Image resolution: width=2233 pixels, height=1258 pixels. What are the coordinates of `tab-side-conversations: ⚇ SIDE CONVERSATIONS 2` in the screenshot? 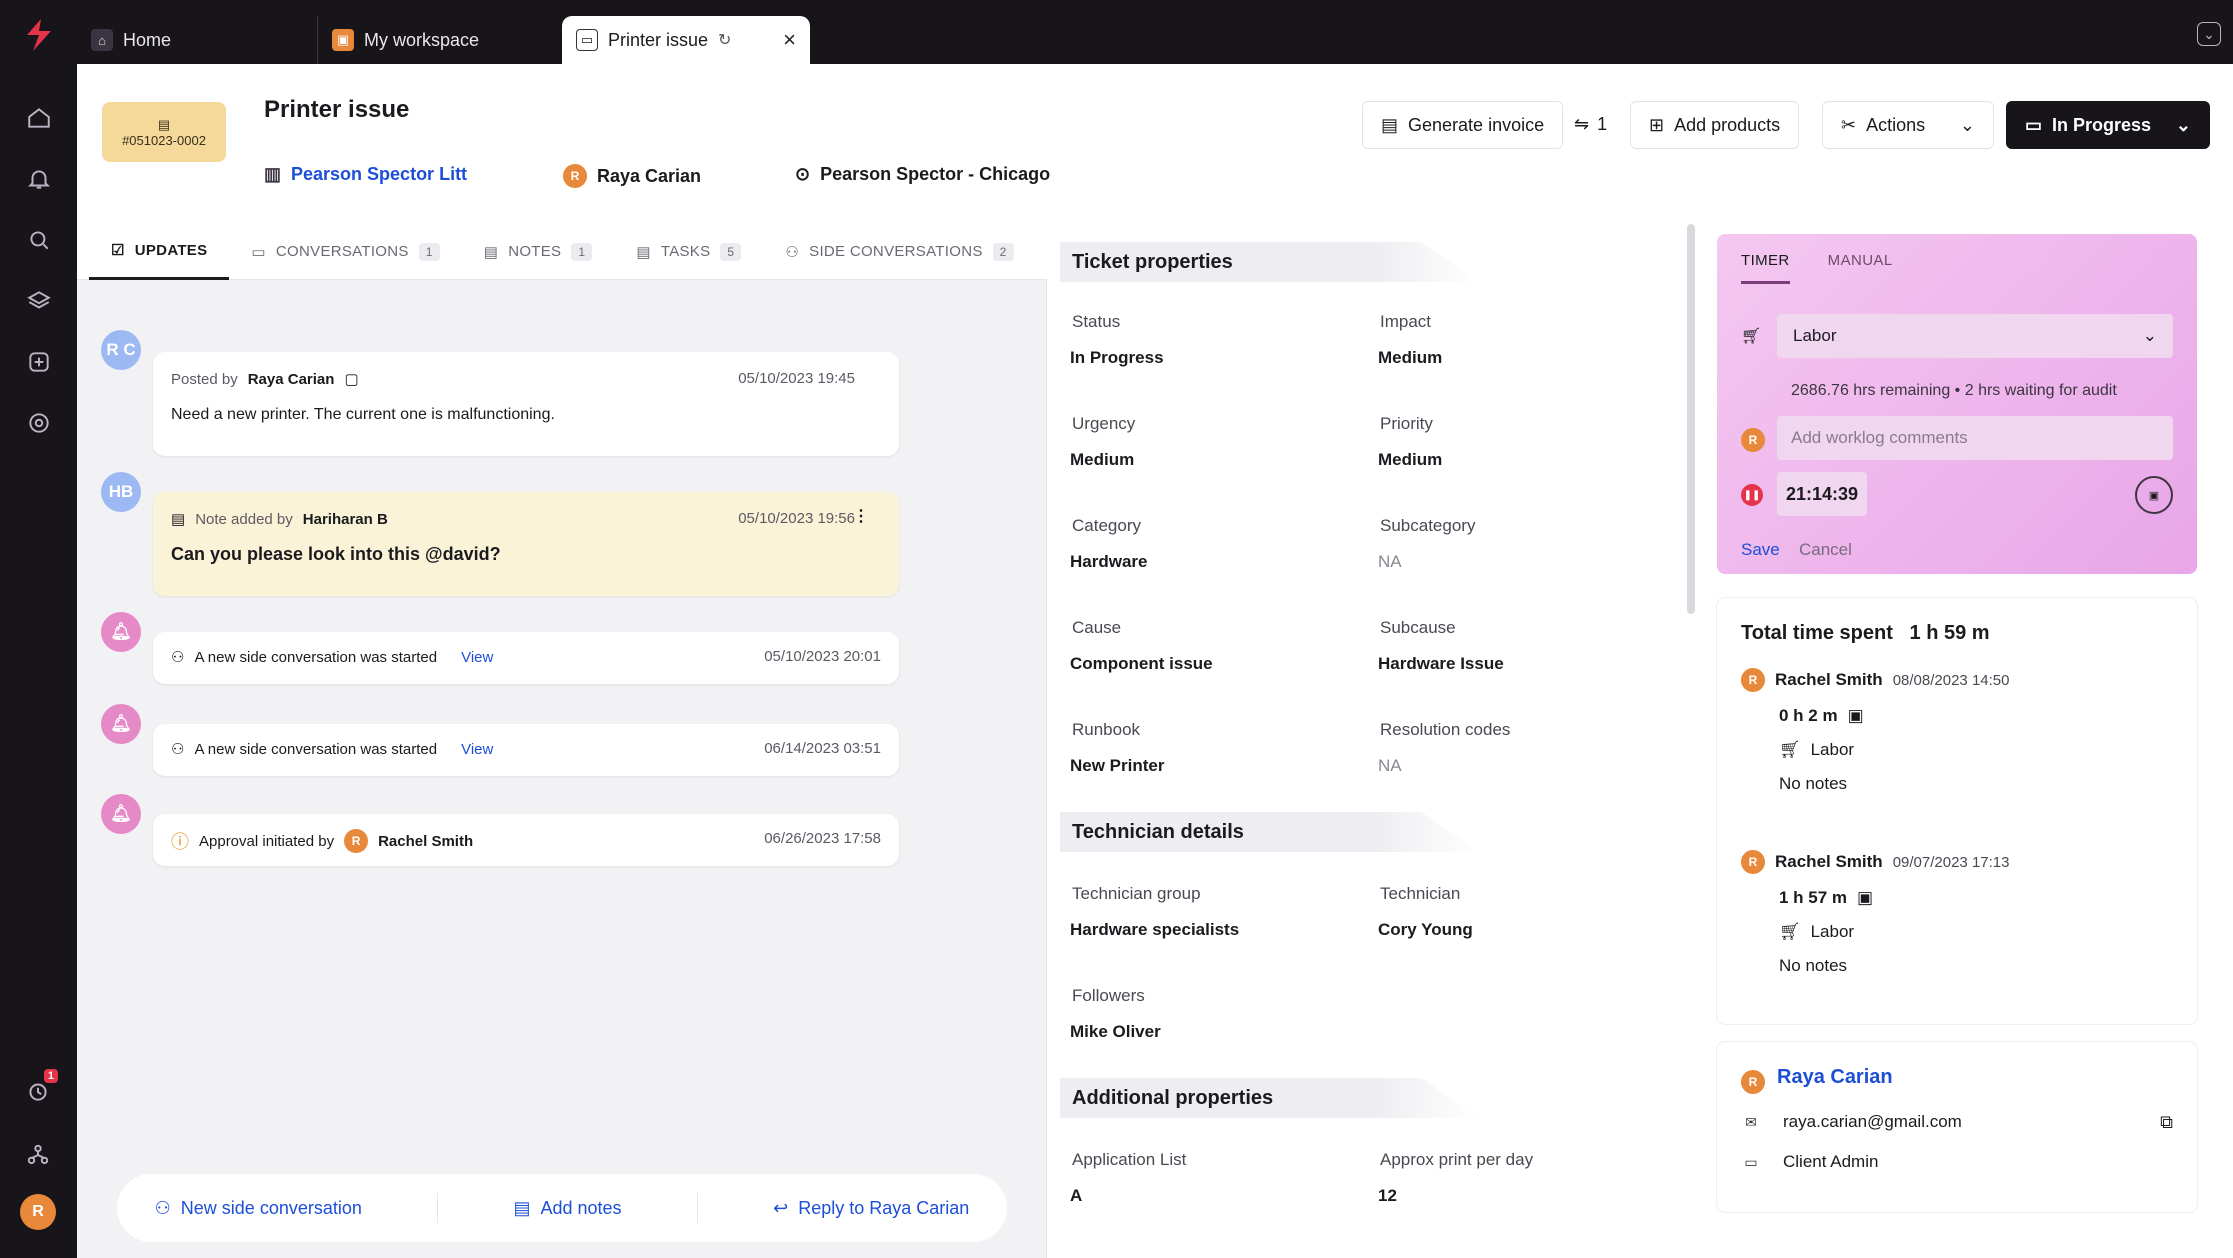 It's located at (899, 252).